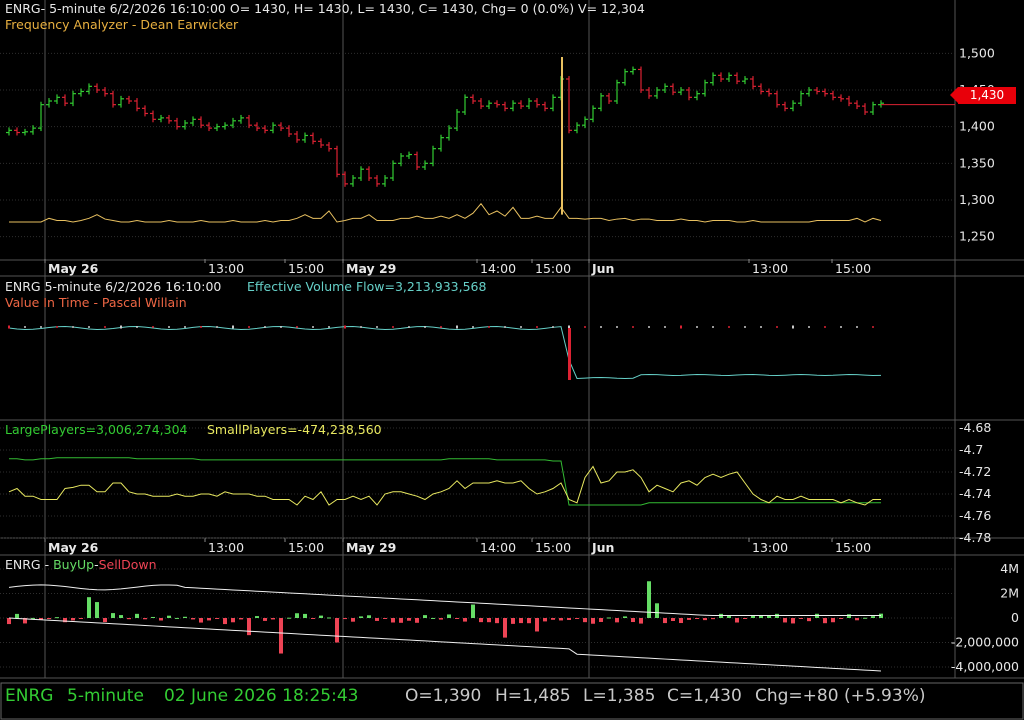 The width and height of the screenshot is (1024, 720). Describe the element at coordinates (371, 547) in the screenshot. I see `bottom-x-tick-label: May 29` at that location.